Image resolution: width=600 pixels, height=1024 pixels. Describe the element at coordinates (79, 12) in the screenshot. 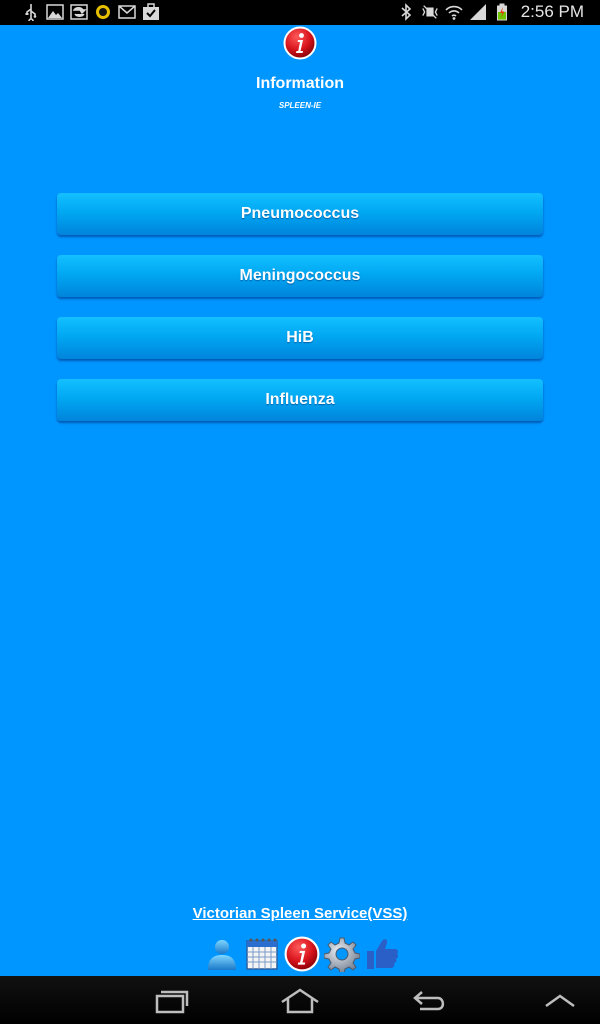

I see `sync-icon` at that location.